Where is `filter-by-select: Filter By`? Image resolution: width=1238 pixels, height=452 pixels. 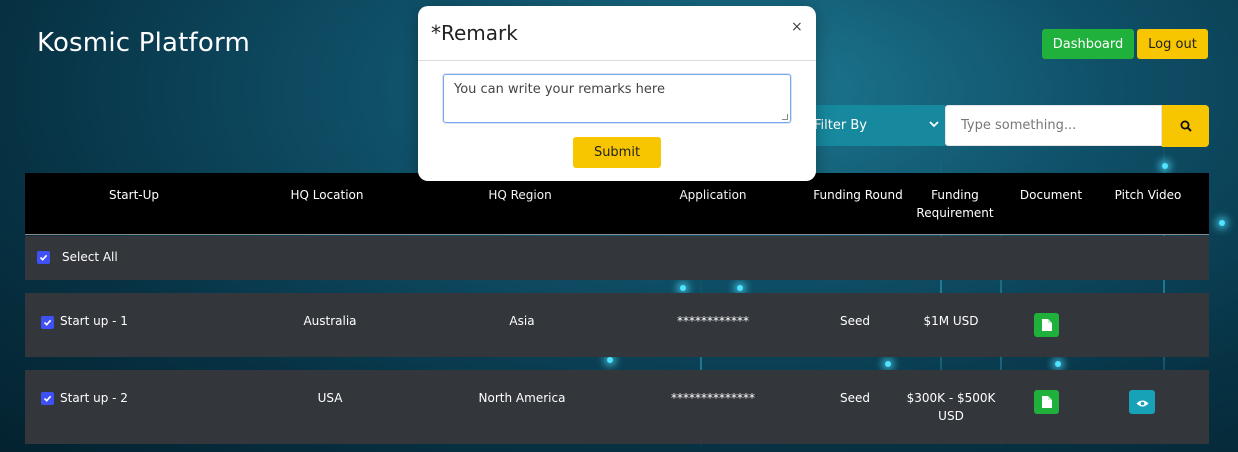
filter-by-select: Filter By is located at coordinates (875, 125).